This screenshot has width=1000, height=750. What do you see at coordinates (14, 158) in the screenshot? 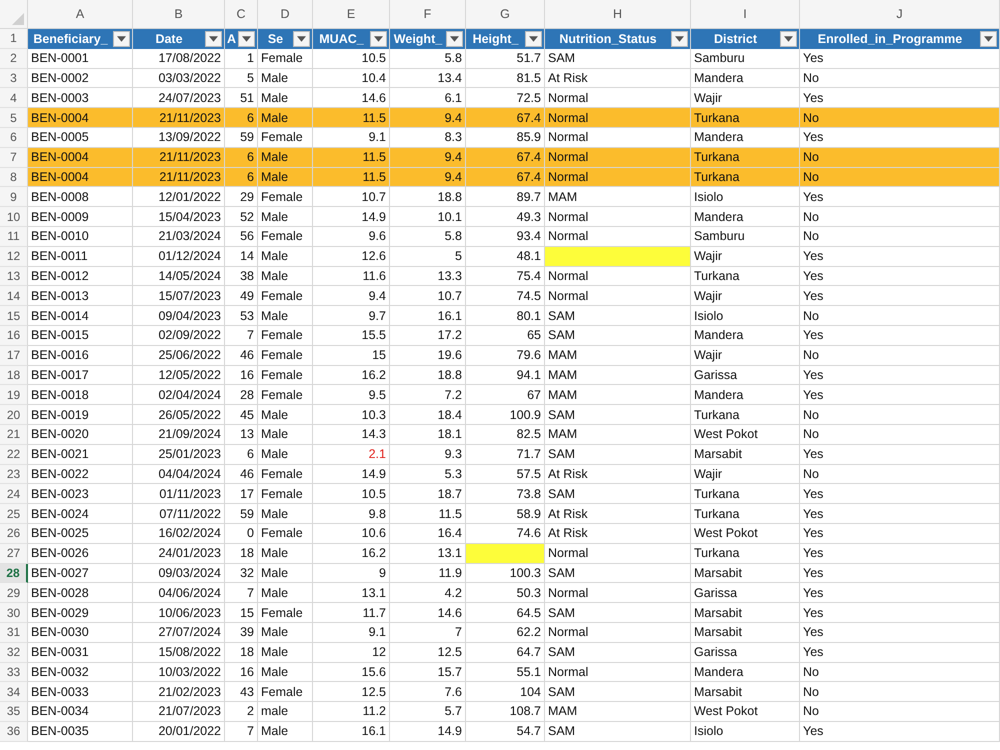
I see `row-number: 7` at bounding box center [14, 158].